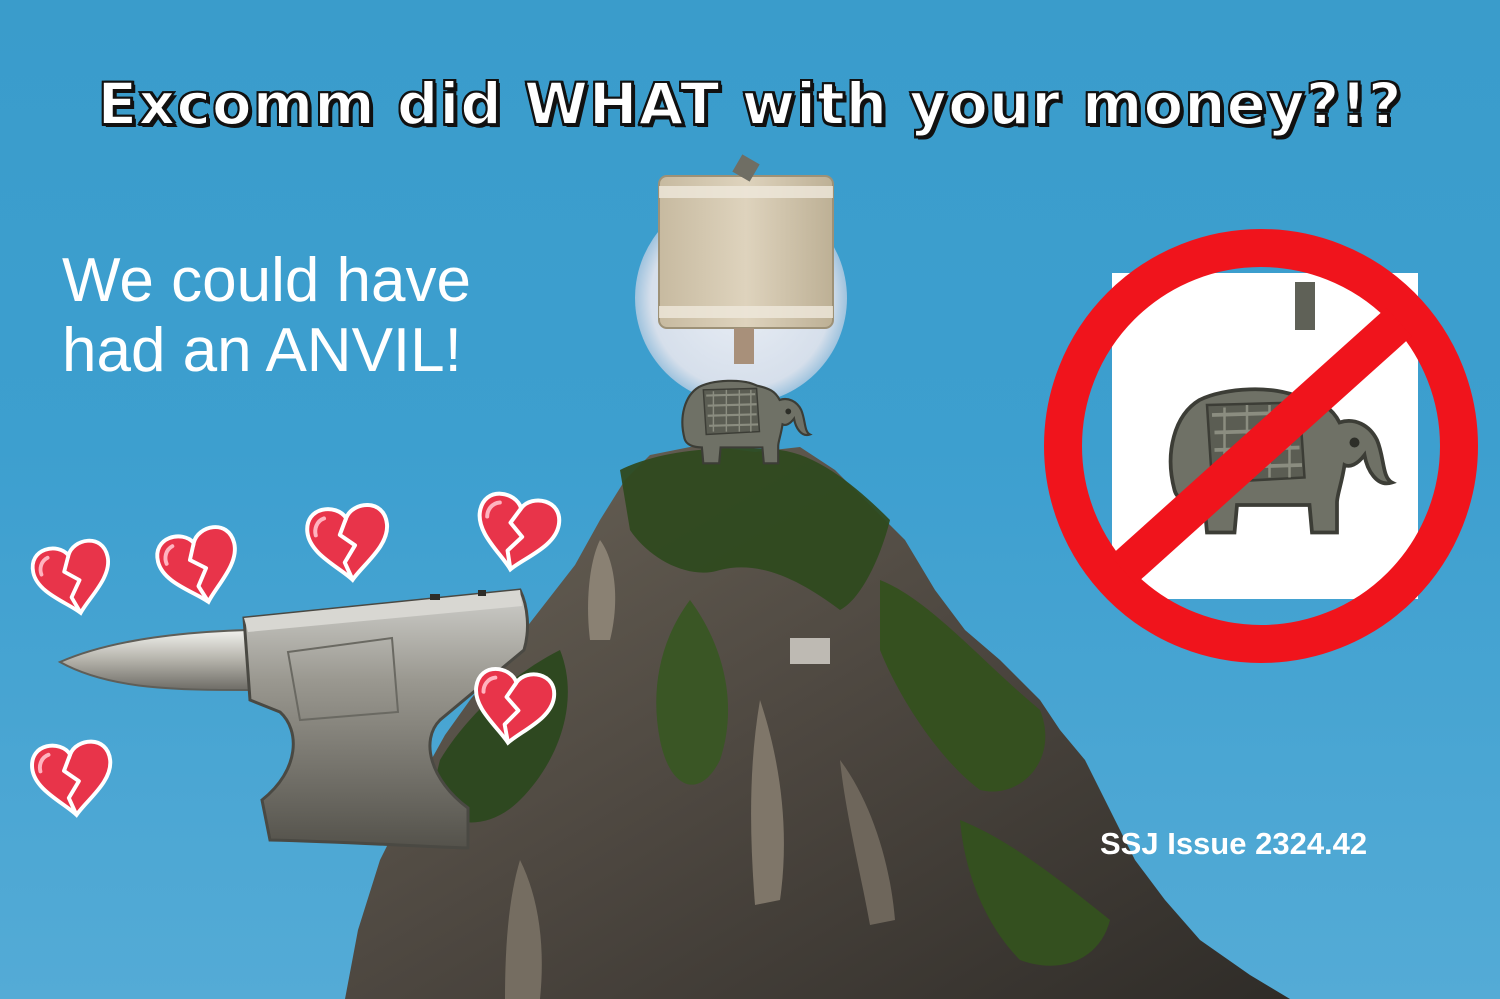 Image resolution: width=1500 pixels, height=999 pixels. Describe the element at coordinates (750, 104) in the screenshot. I see `headline: Excomm did WHAT with your money?!?` at that location.